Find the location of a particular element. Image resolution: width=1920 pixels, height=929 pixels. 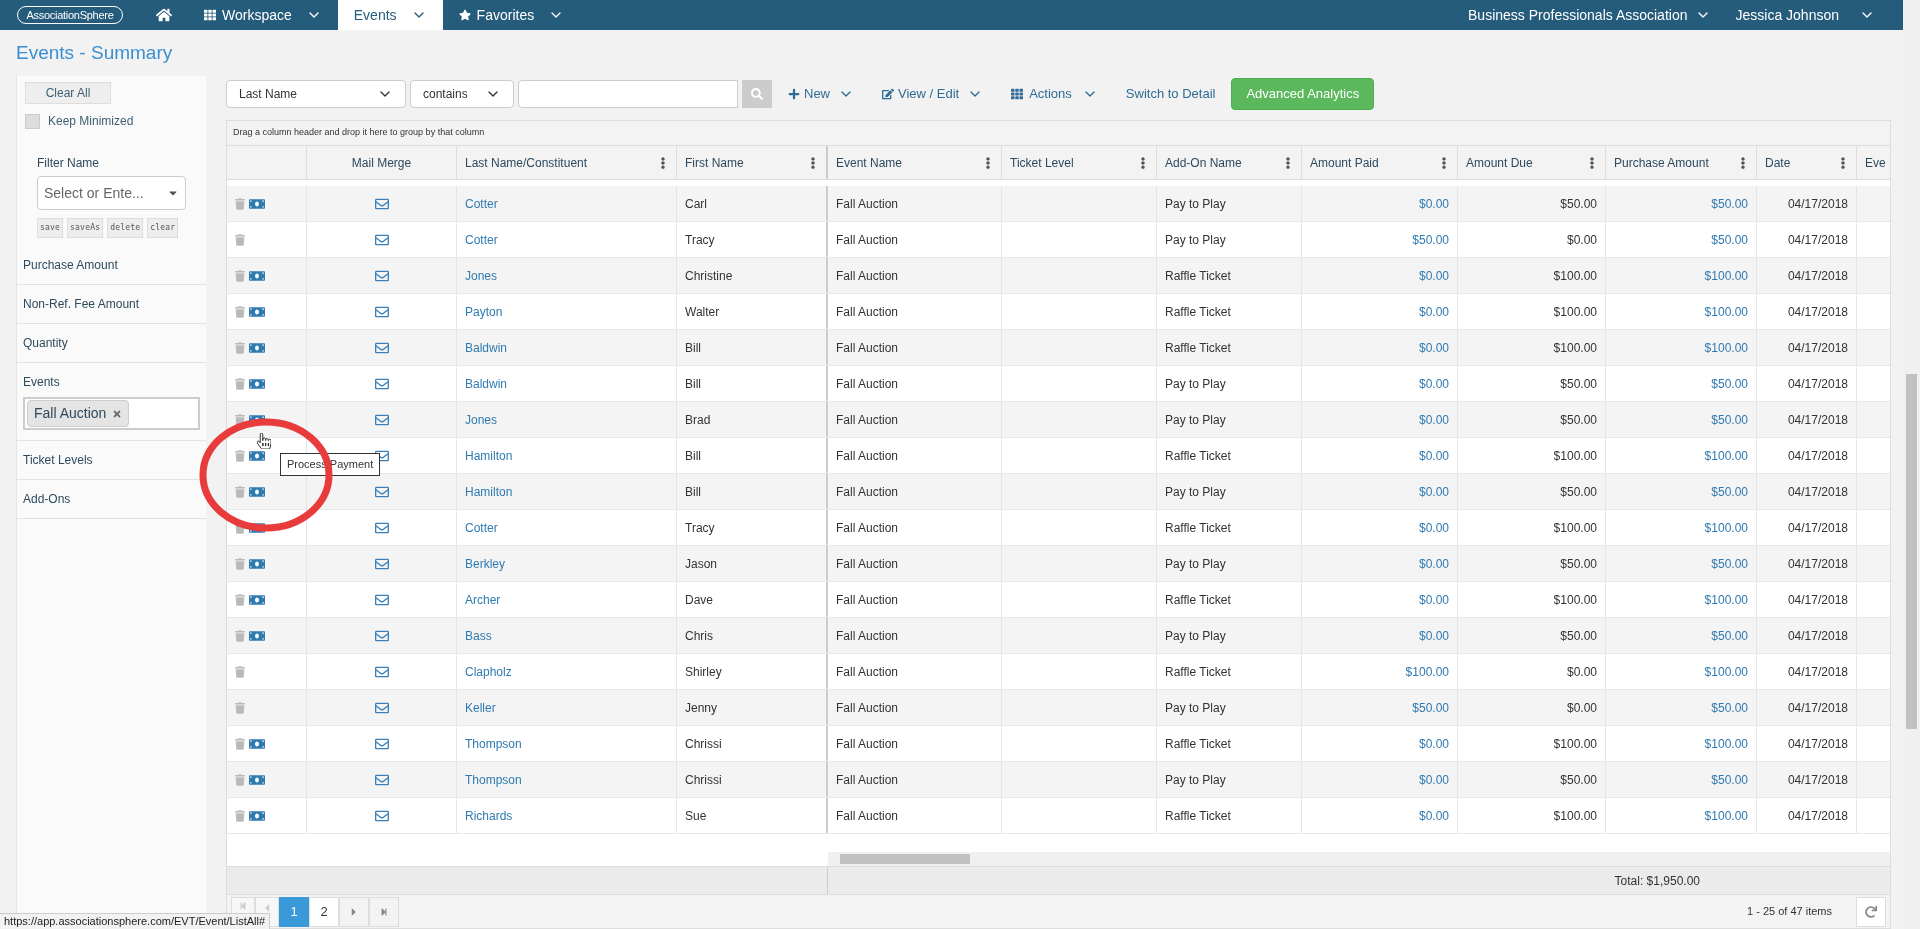

table-cell-text: Brad is located at coordinates (698, 420).